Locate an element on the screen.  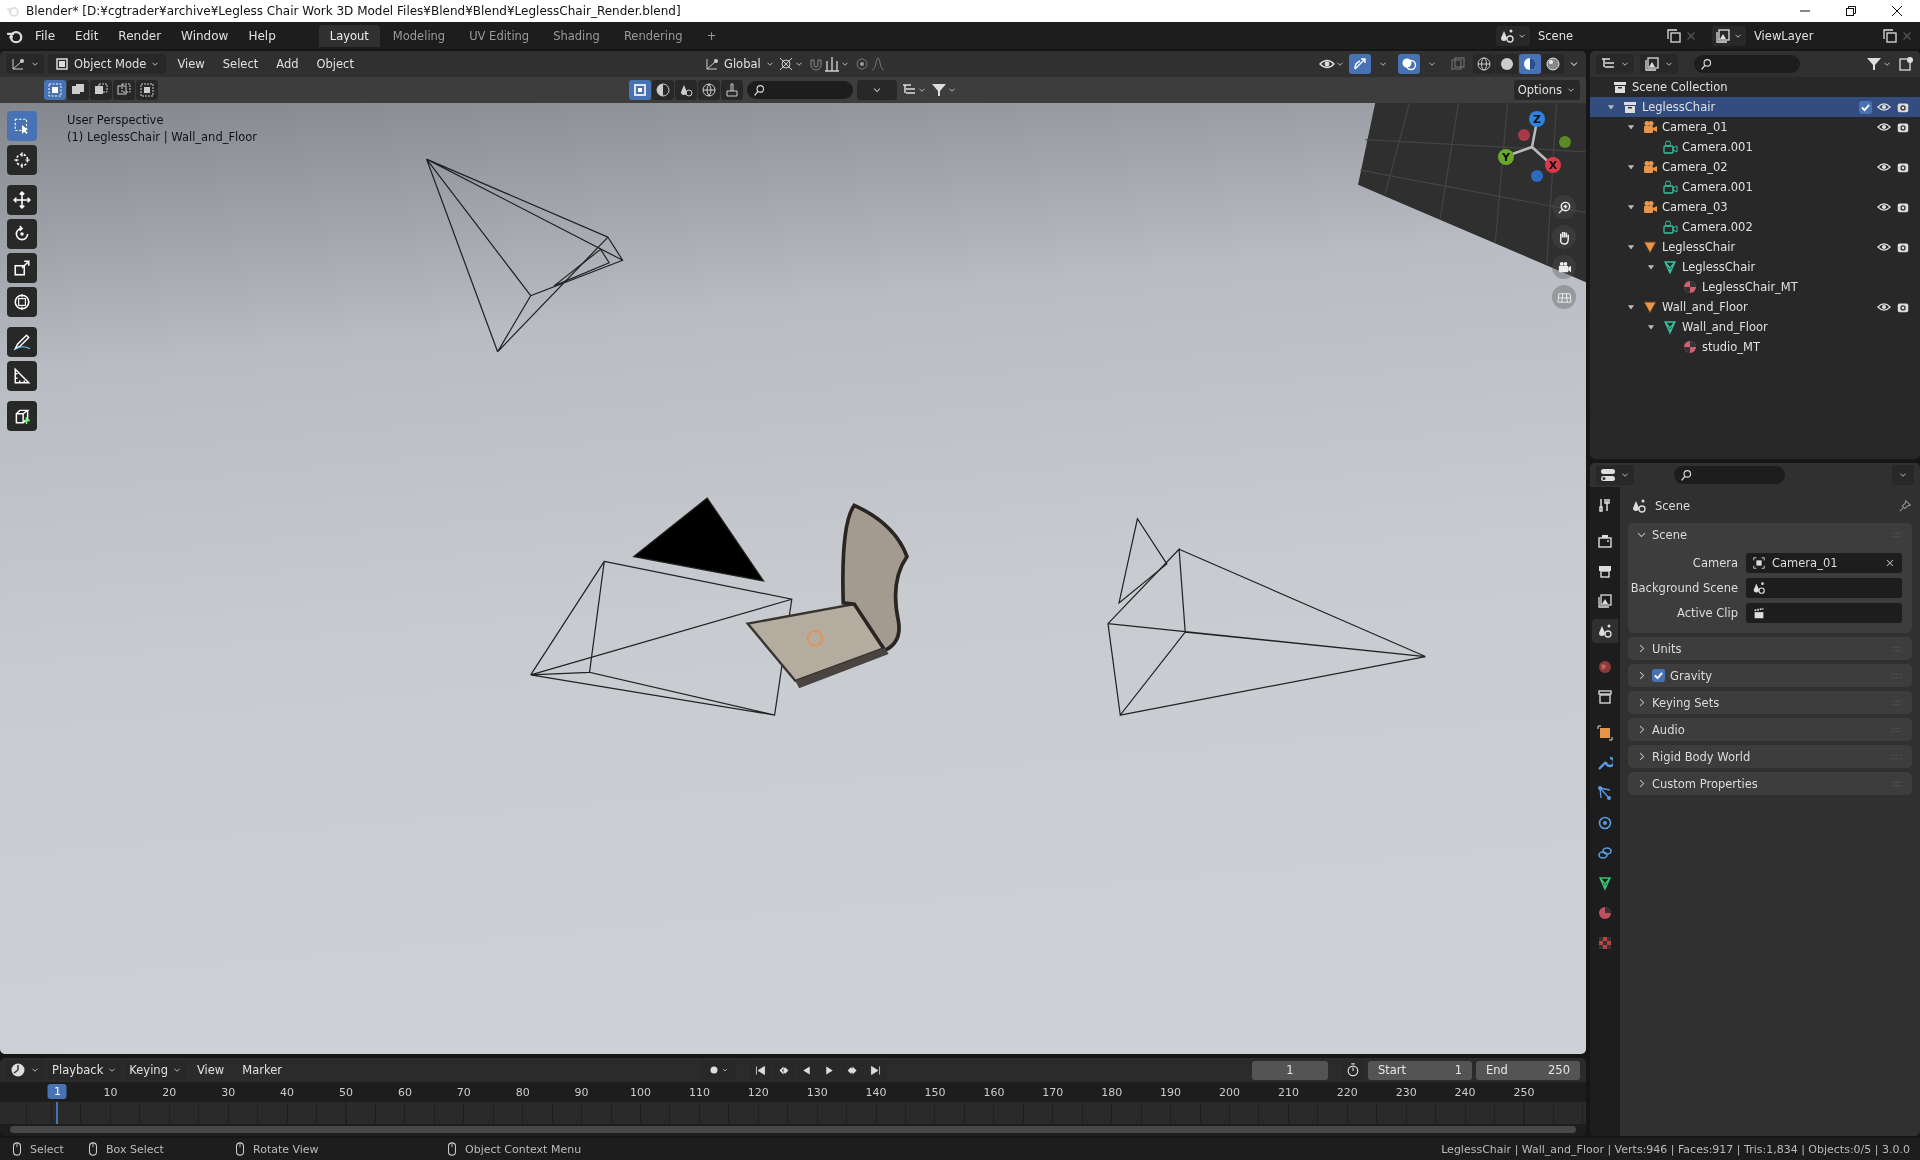
frame-number: 170 is located at coordinates (1053, 1092).